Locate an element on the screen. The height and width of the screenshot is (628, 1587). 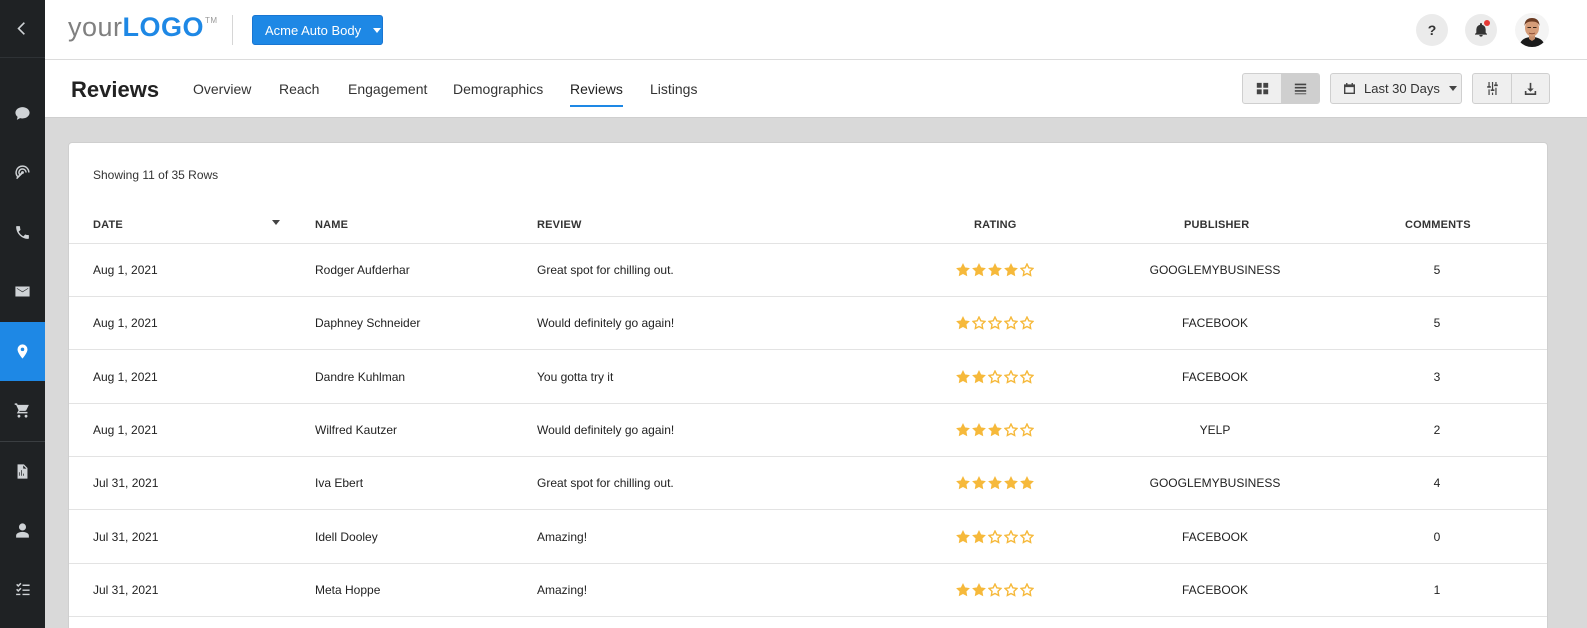
help-button: ? is located at coordinates (1432, 30).